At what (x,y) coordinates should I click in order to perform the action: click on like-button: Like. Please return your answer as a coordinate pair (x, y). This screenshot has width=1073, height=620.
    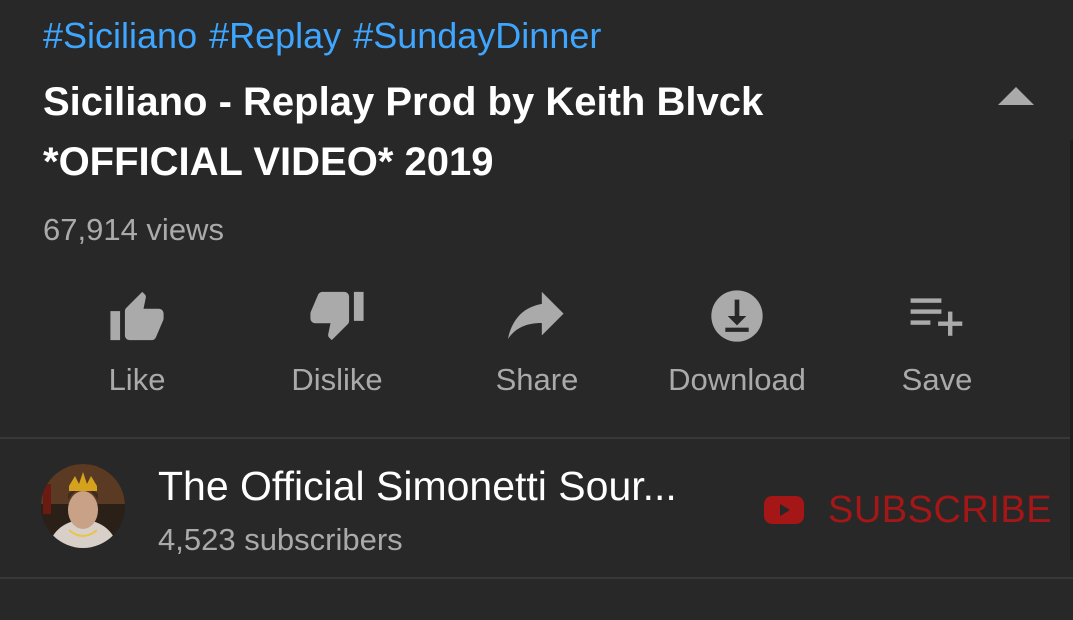
    Looking at the image, I should click on (137, 347).